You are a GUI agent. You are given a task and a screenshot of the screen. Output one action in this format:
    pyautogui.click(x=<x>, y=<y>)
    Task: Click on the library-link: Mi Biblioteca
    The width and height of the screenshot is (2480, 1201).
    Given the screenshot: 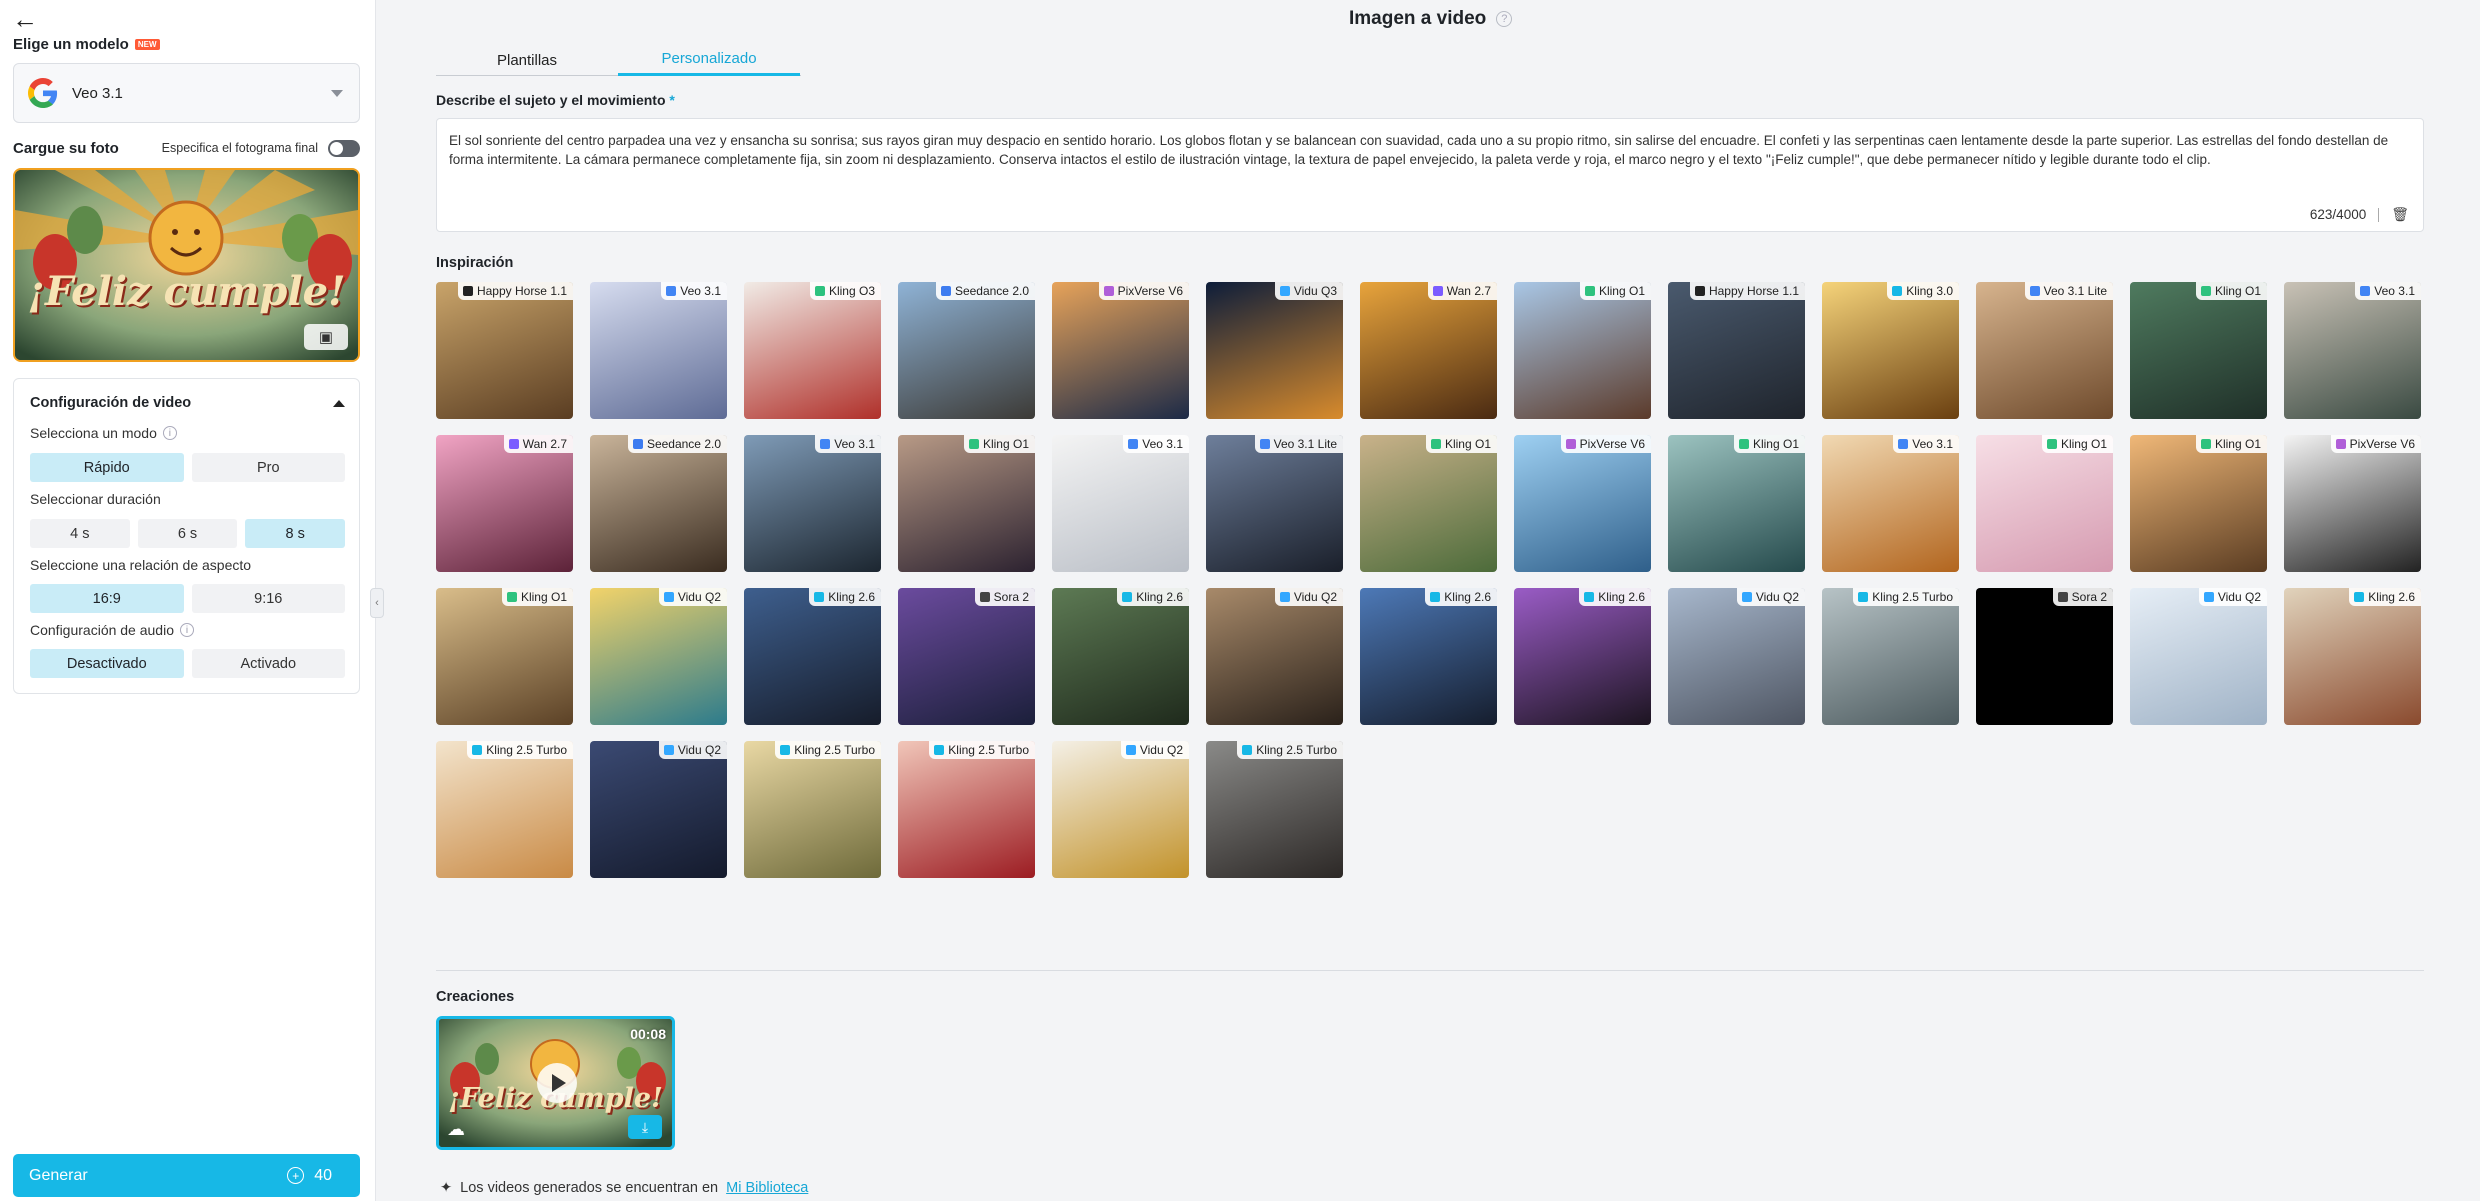 What is the action you would take?
    pyautogui.click(x=767, y=1188)
    